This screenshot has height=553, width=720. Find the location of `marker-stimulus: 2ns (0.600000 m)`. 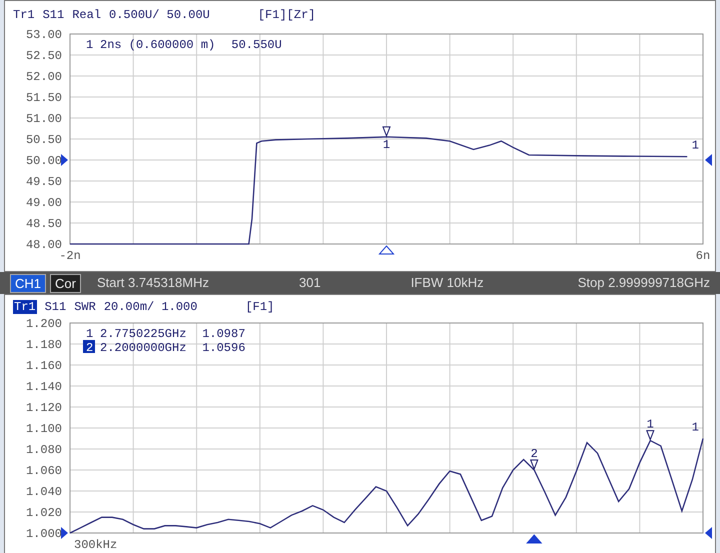

marker-stimulus: 2ns (0.600000 m) is located at coordinates (158, 45).